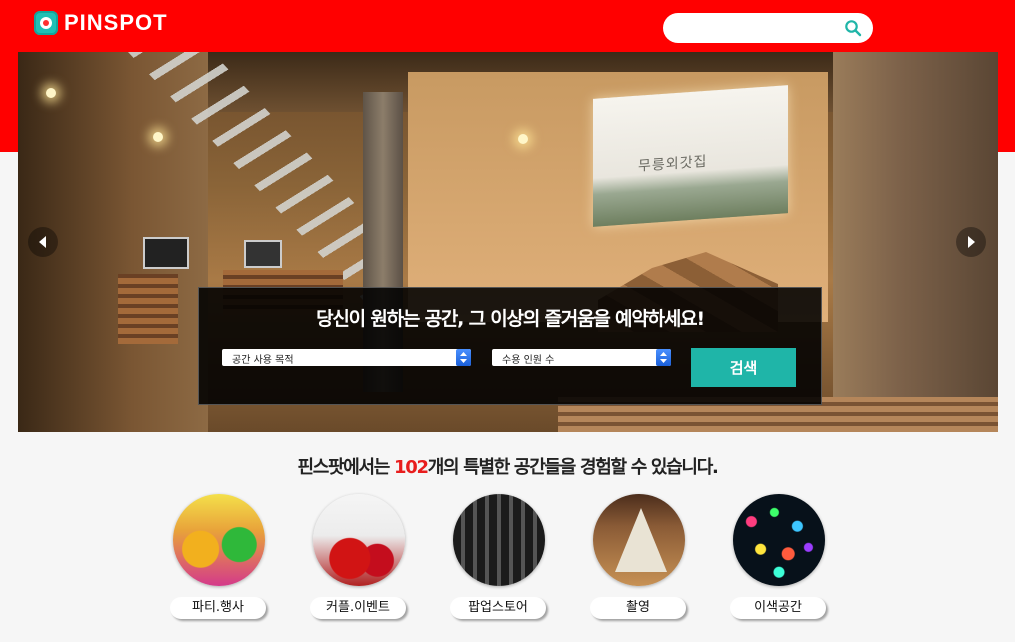 Image resolution: width=1015 pixels, height=642 pixels. I want to click on capacity-select-value: 수용 인원 수, so click(528, 360).